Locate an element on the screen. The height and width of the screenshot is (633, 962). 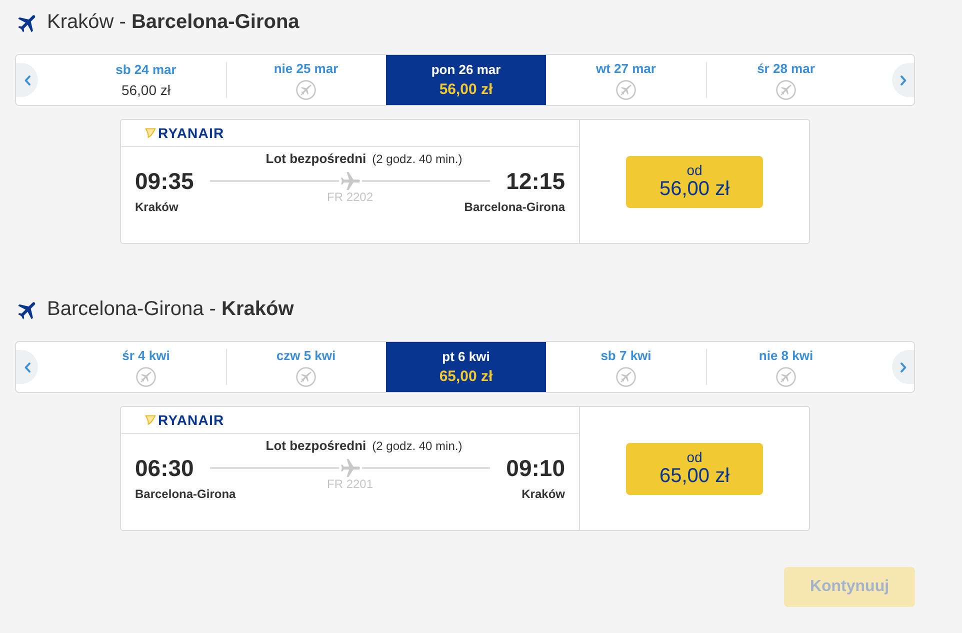
date-tab: pon 26 mar 56,00 zł is located at coordinates (466, 80).